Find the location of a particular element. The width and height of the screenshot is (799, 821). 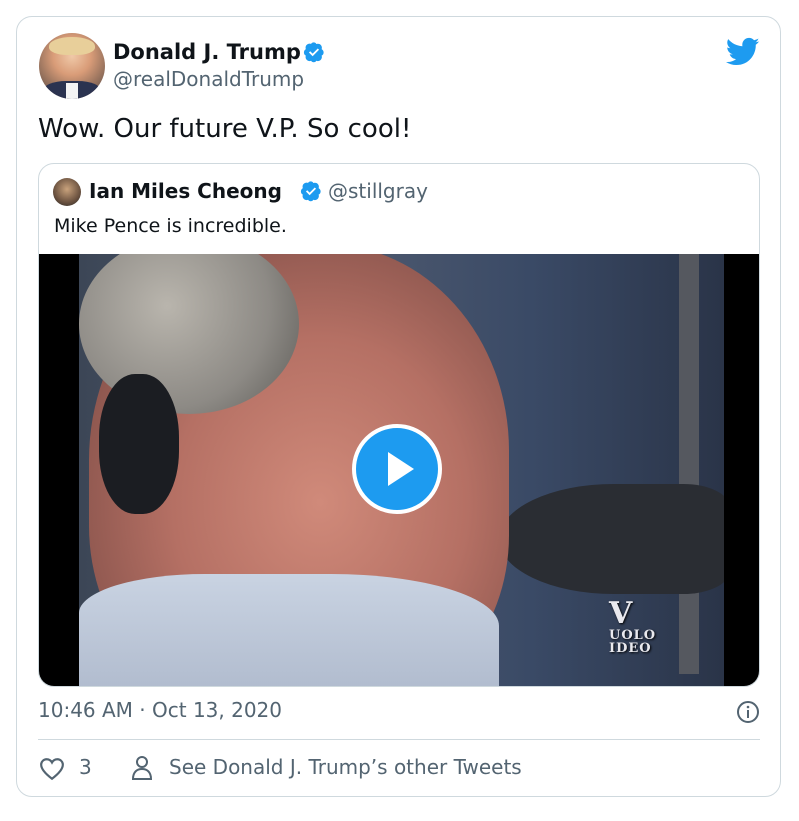

tweet-timestamp: 10:46 AM · Oct 13, 2020 is located at coordinates (160, 710).